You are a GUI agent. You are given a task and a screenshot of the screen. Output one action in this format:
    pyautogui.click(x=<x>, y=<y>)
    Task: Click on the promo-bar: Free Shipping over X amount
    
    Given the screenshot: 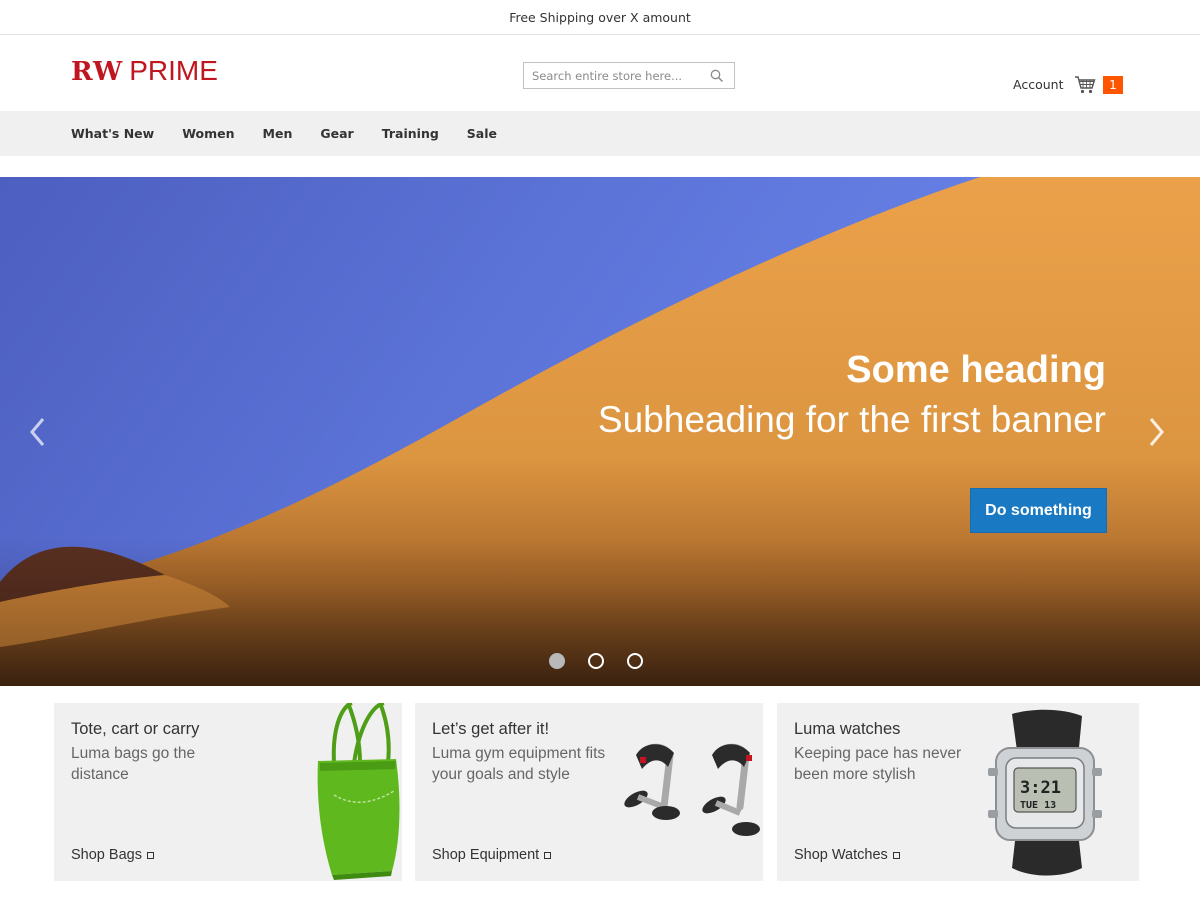 What is the action you would take?
    pyautogui.click(x=600, y=17)
    